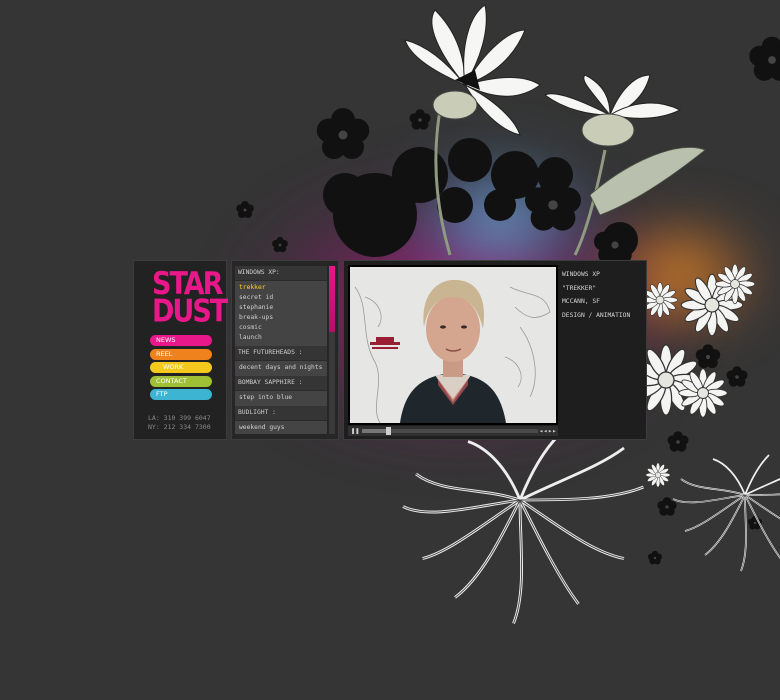 The image size is (780, 700). I want to click on contact-phones: LA: 310 399 6047 NY: 212 334 7300, so click(179, 423).